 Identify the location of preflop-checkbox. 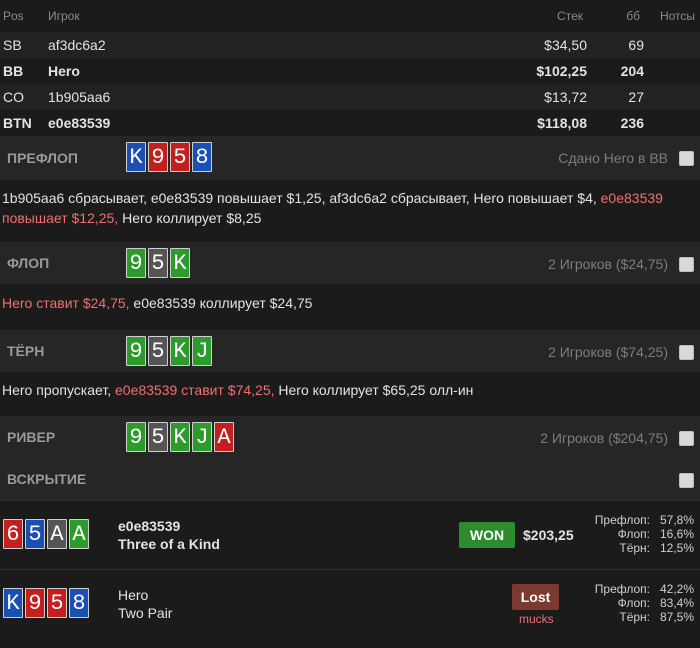
(686, 158).